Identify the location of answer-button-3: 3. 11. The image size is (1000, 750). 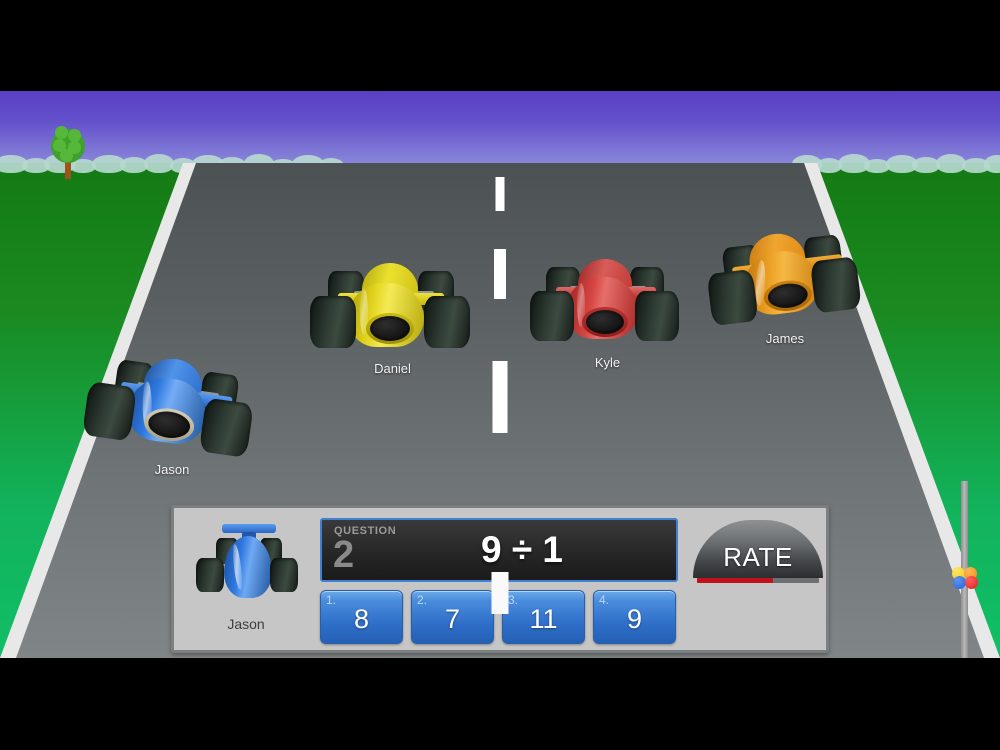
(543, 617).